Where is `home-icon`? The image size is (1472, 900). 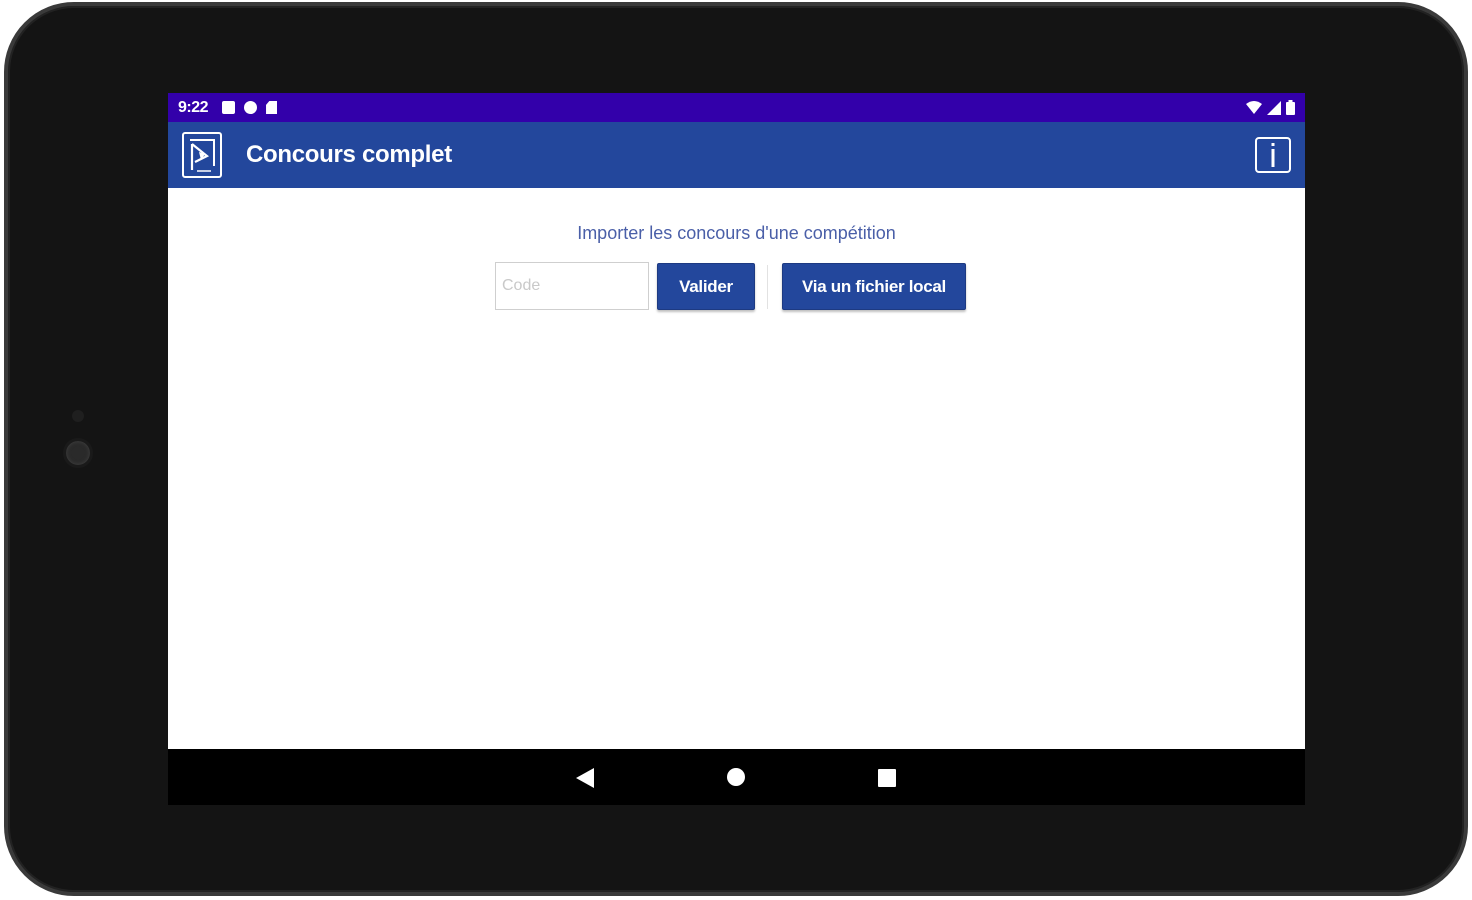 home-icon is located at coordinates (736, 777).